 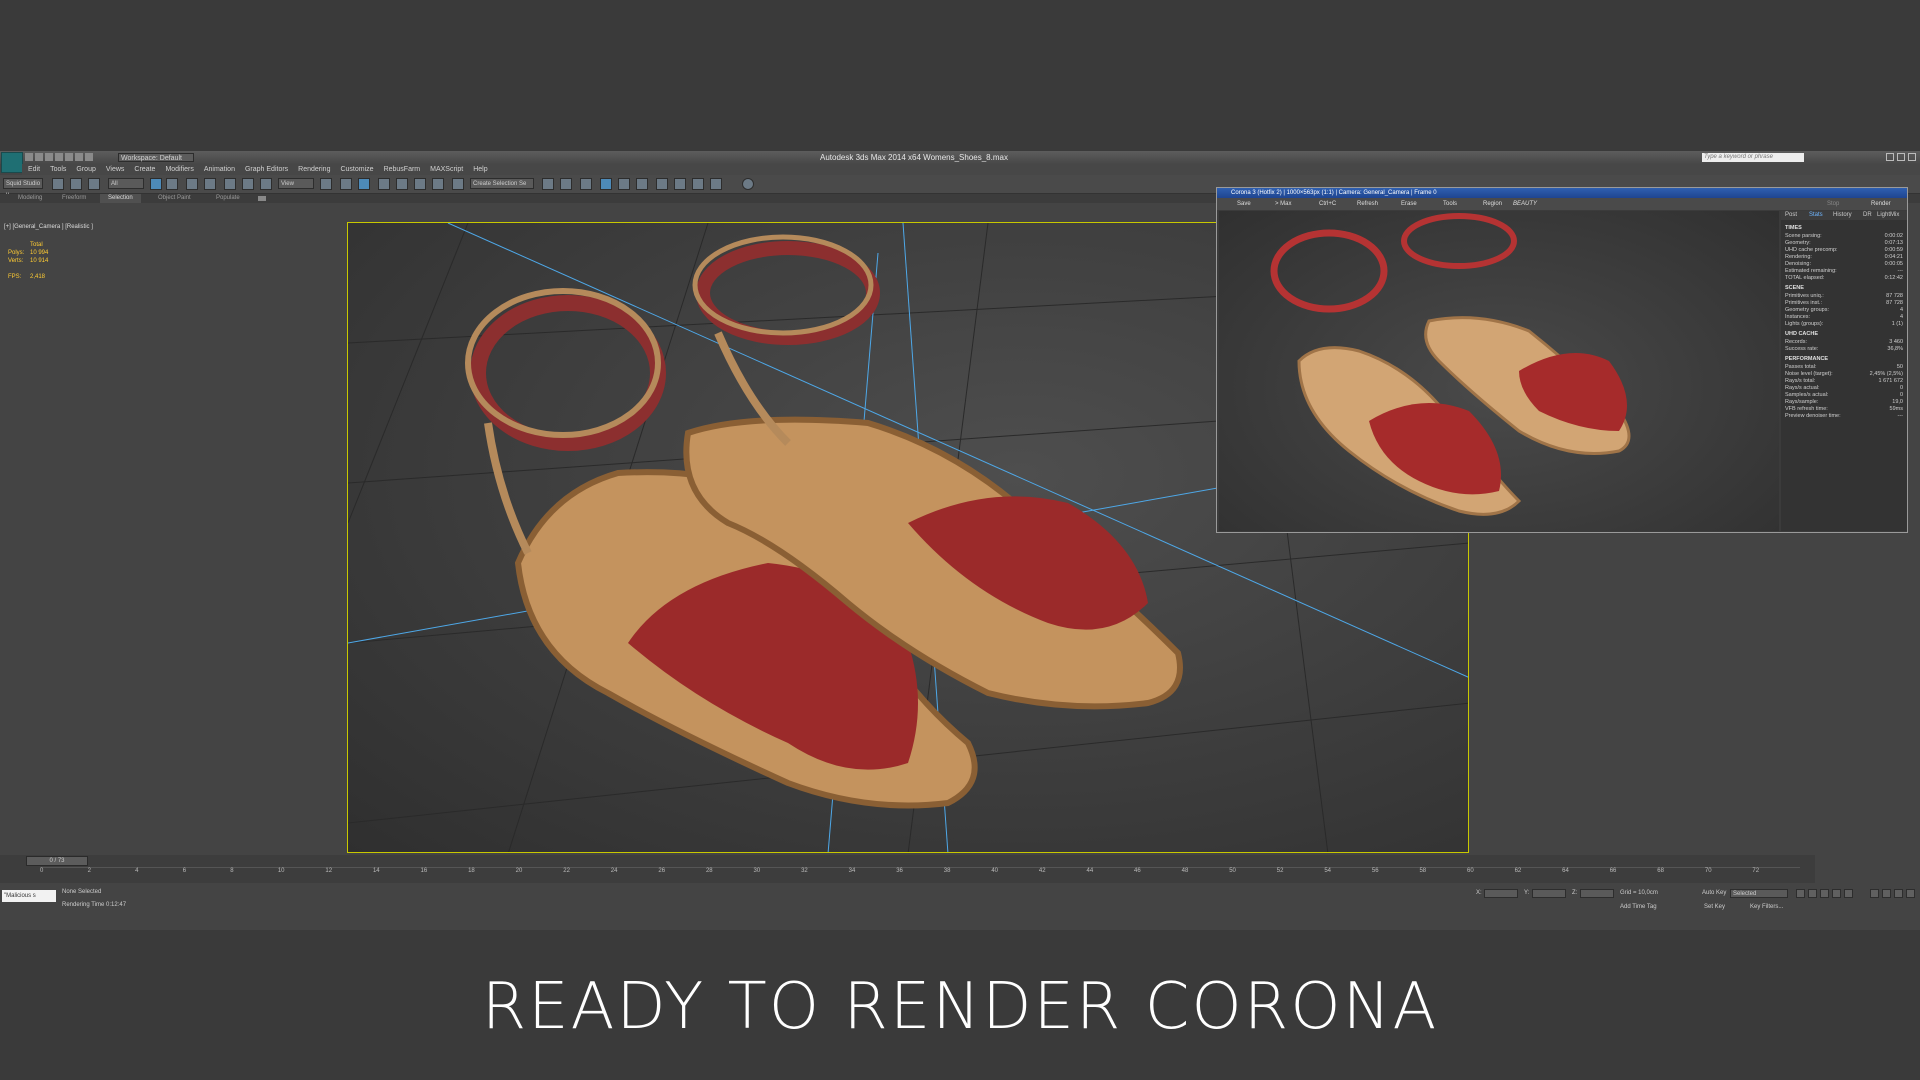 What do you see at coordinates (1638, 907) in the screenshot?
I see `add-time-tag: Add Time Tag` at bounding box center [1638, 907].